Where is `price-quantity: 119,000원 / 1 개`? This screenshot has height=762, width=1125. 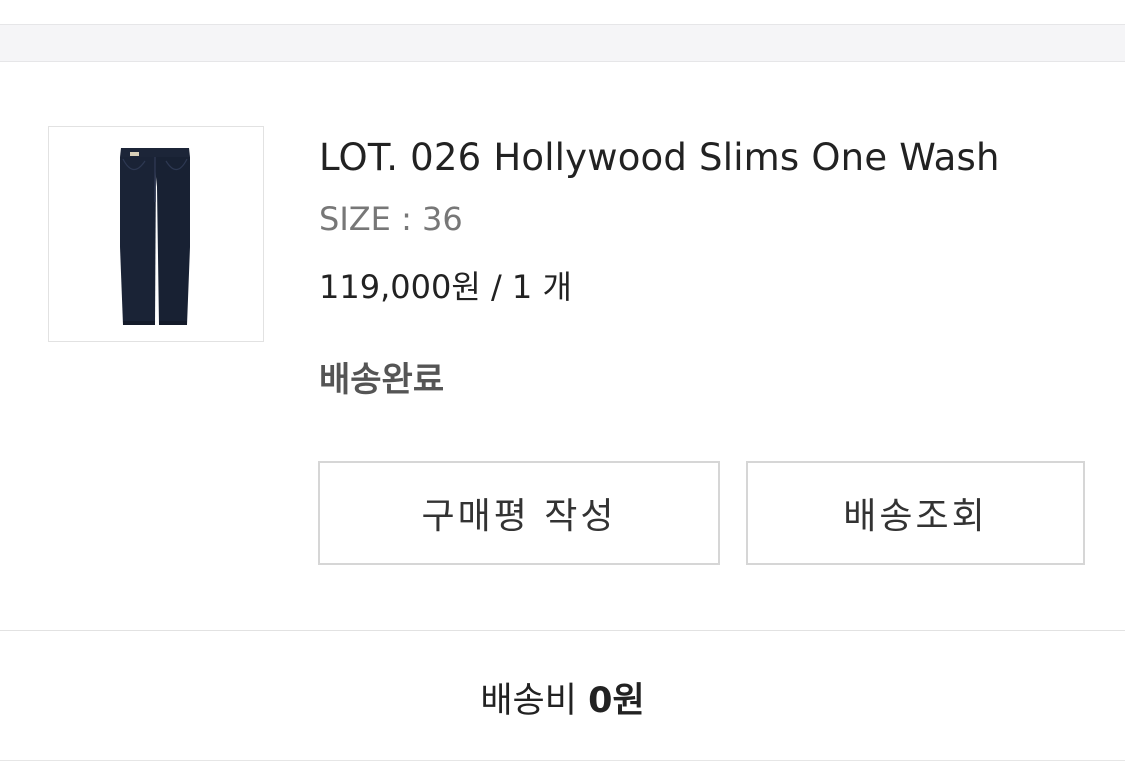
price-quantity: 119,000원 / 1 개 is located at coordinates (445, 285).